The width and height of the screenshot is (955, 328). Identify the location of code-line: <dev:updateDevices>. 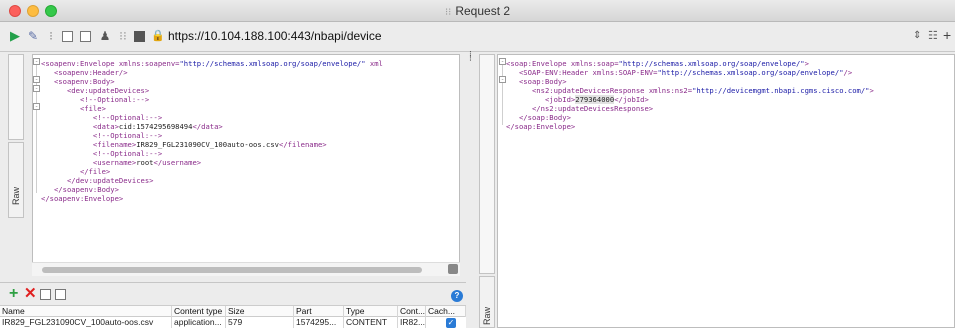
(212, 90).